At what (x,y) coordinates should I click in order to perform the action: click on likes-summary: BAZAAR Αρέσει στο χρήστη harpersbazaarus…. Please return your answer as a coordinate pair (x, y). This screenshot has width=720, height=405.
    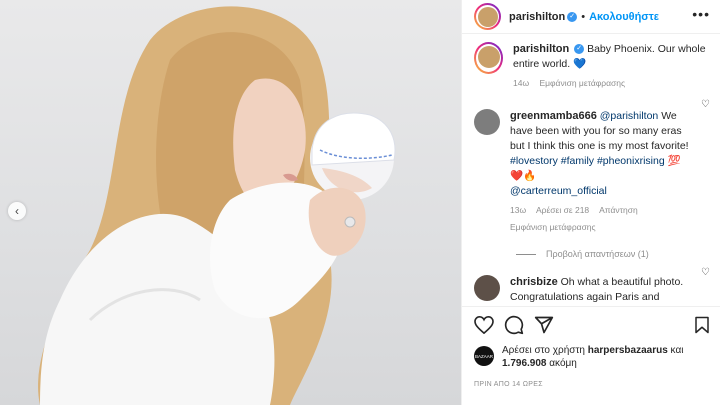
    Looking at the image, I should click on (593, 357).